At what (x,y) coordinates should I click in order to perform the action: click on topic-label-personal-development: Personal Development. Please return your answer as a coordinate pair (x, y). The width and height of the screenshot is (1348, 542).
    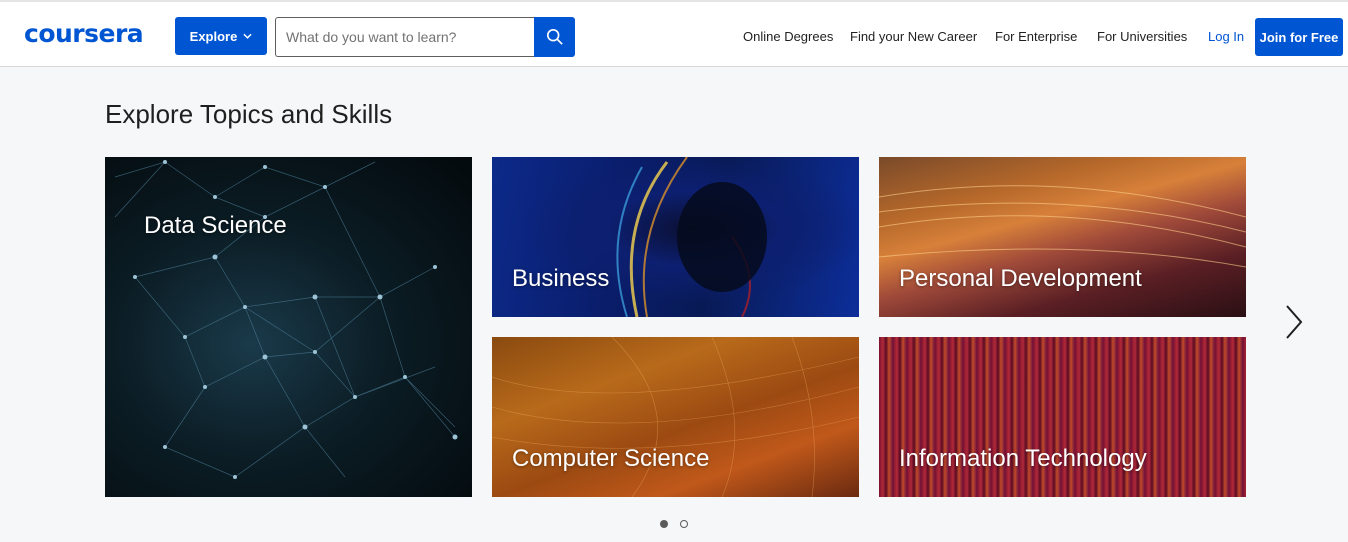
    Looking at the image, I should click on (1020, 278).